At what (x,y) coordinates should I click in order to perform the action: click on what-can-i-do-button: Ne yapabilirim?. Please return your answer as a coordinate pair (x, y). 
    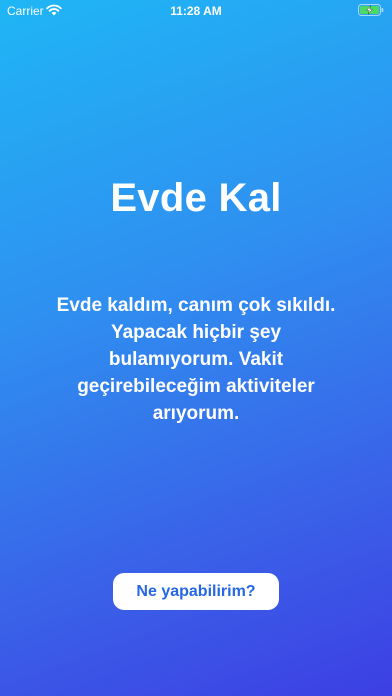
    Looking at the image, I should click on (196, 591).